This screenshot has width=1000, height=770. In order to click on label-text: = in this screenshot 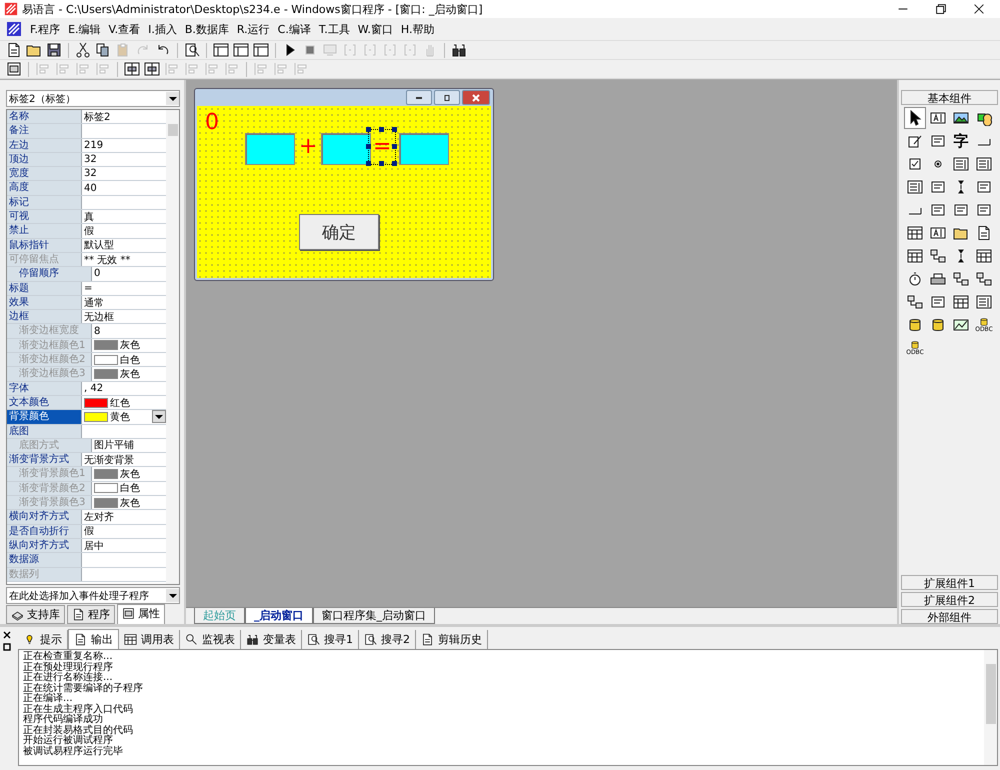, I will do `click(382, 147)`.